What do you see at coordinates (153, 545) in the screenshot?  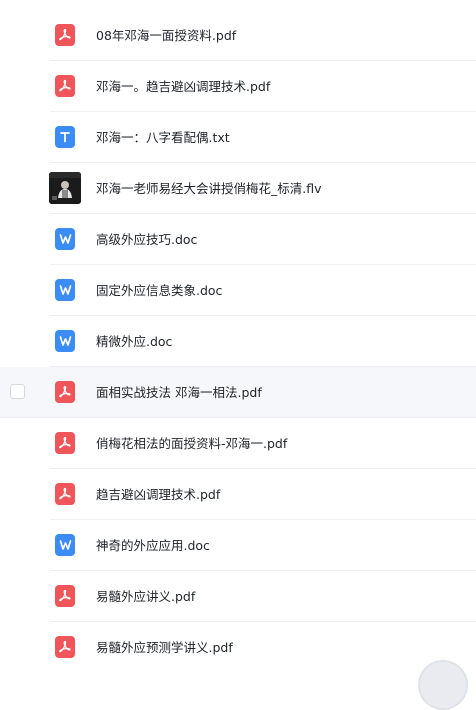 I see `file-name: 神奇的外应应用.doc` at bounding box center [153, 545].